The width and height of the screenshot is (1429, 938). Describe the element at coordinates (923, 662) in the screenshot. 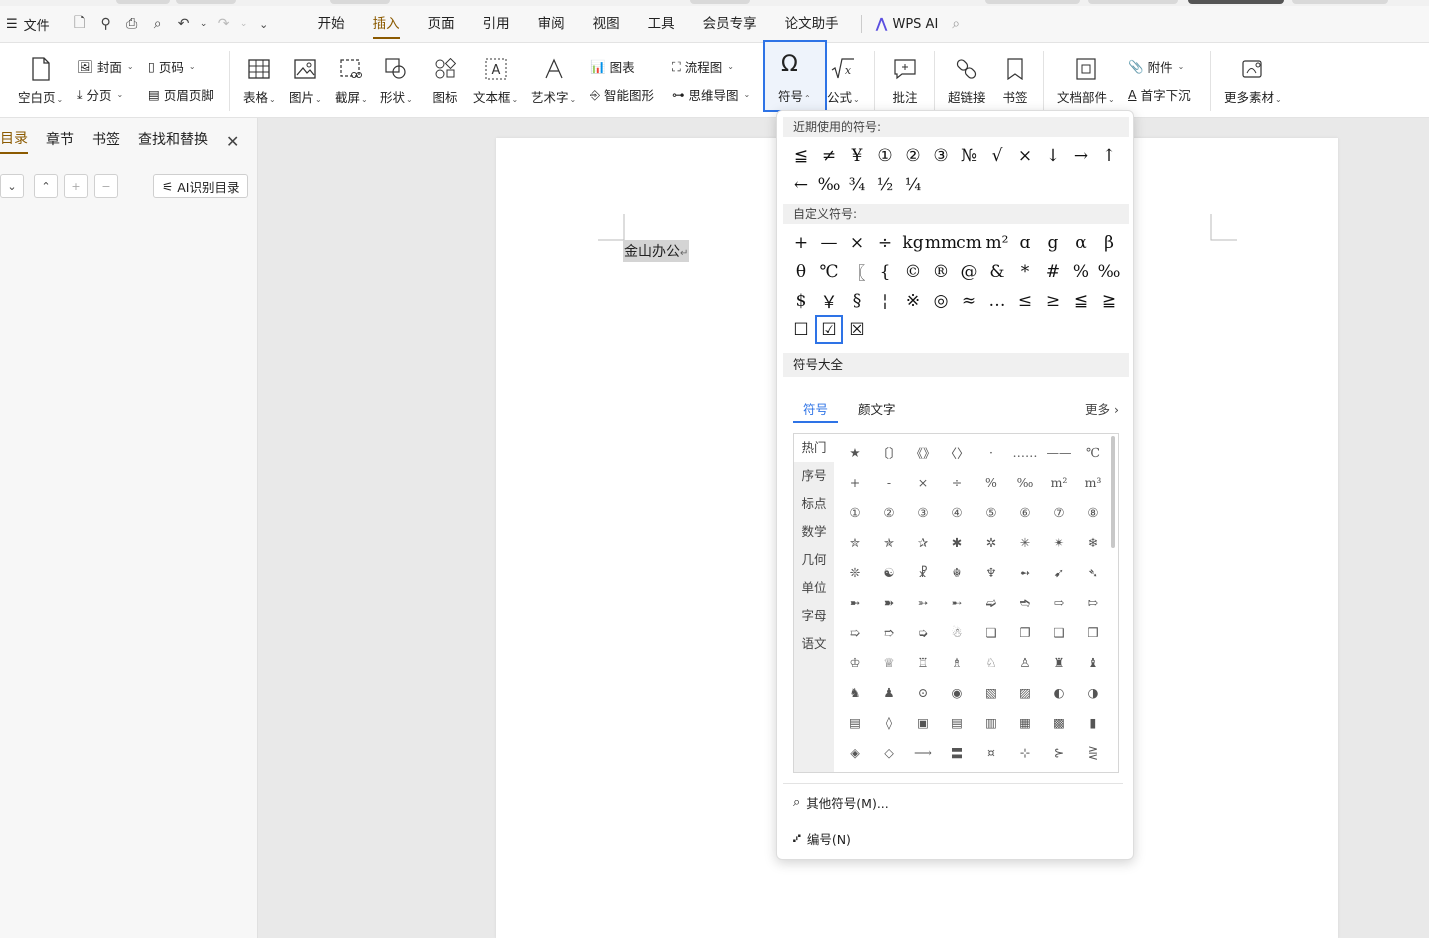

I see `library-symbol: ♖` at that location.